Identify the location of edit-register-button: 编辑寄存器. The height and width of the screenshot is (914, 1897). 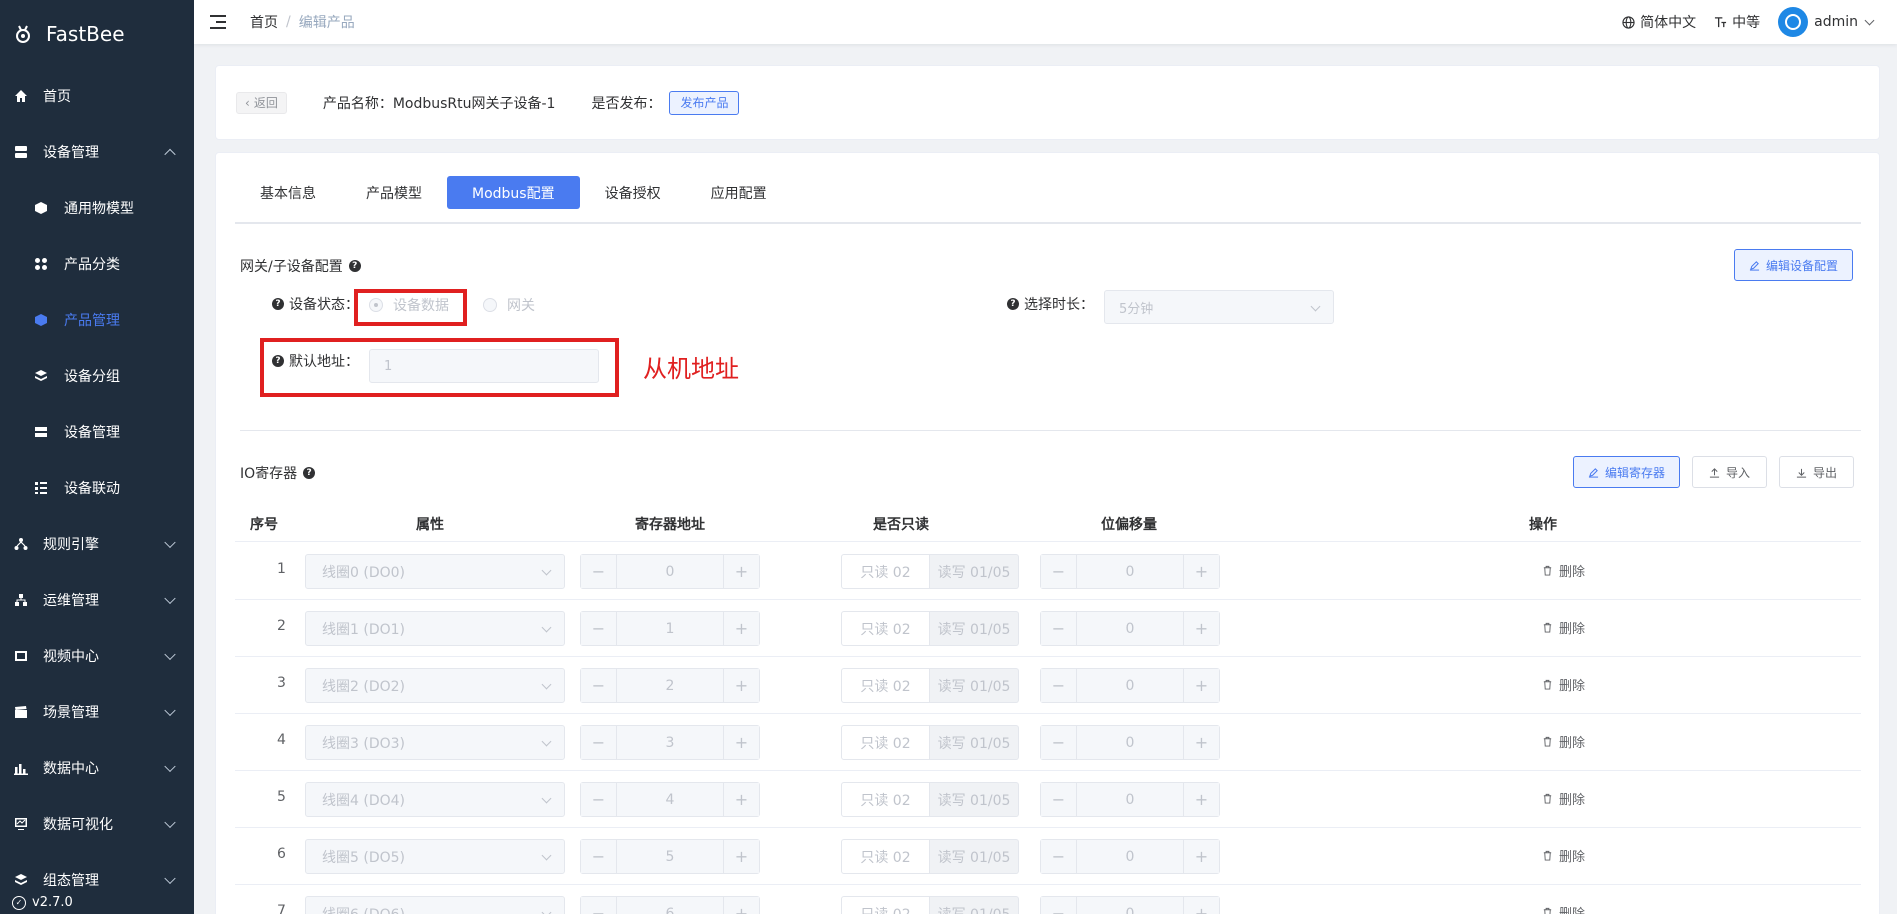
(1627, 472).